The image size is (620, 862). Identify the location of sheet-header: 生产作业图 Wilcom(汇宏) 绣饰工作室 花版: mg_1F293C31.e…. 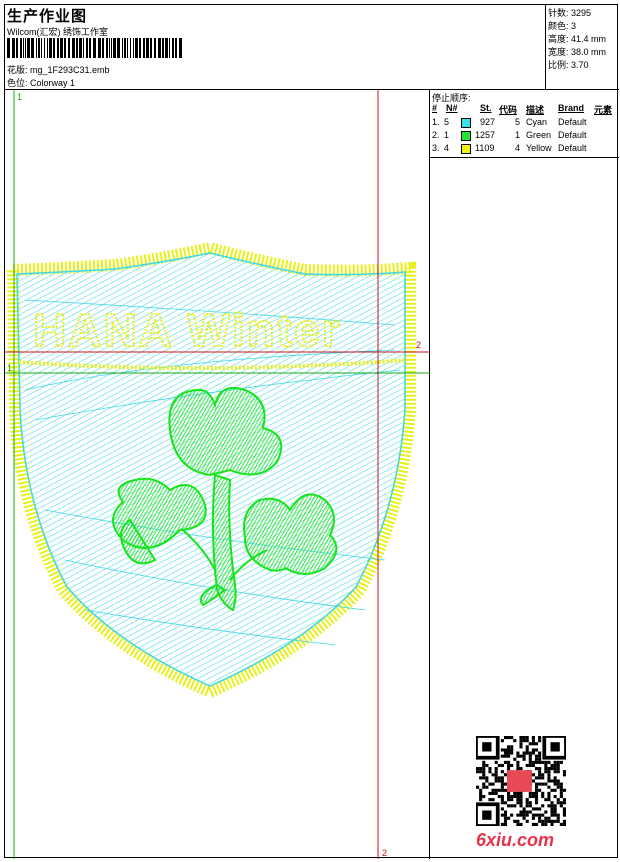
(275, 47).